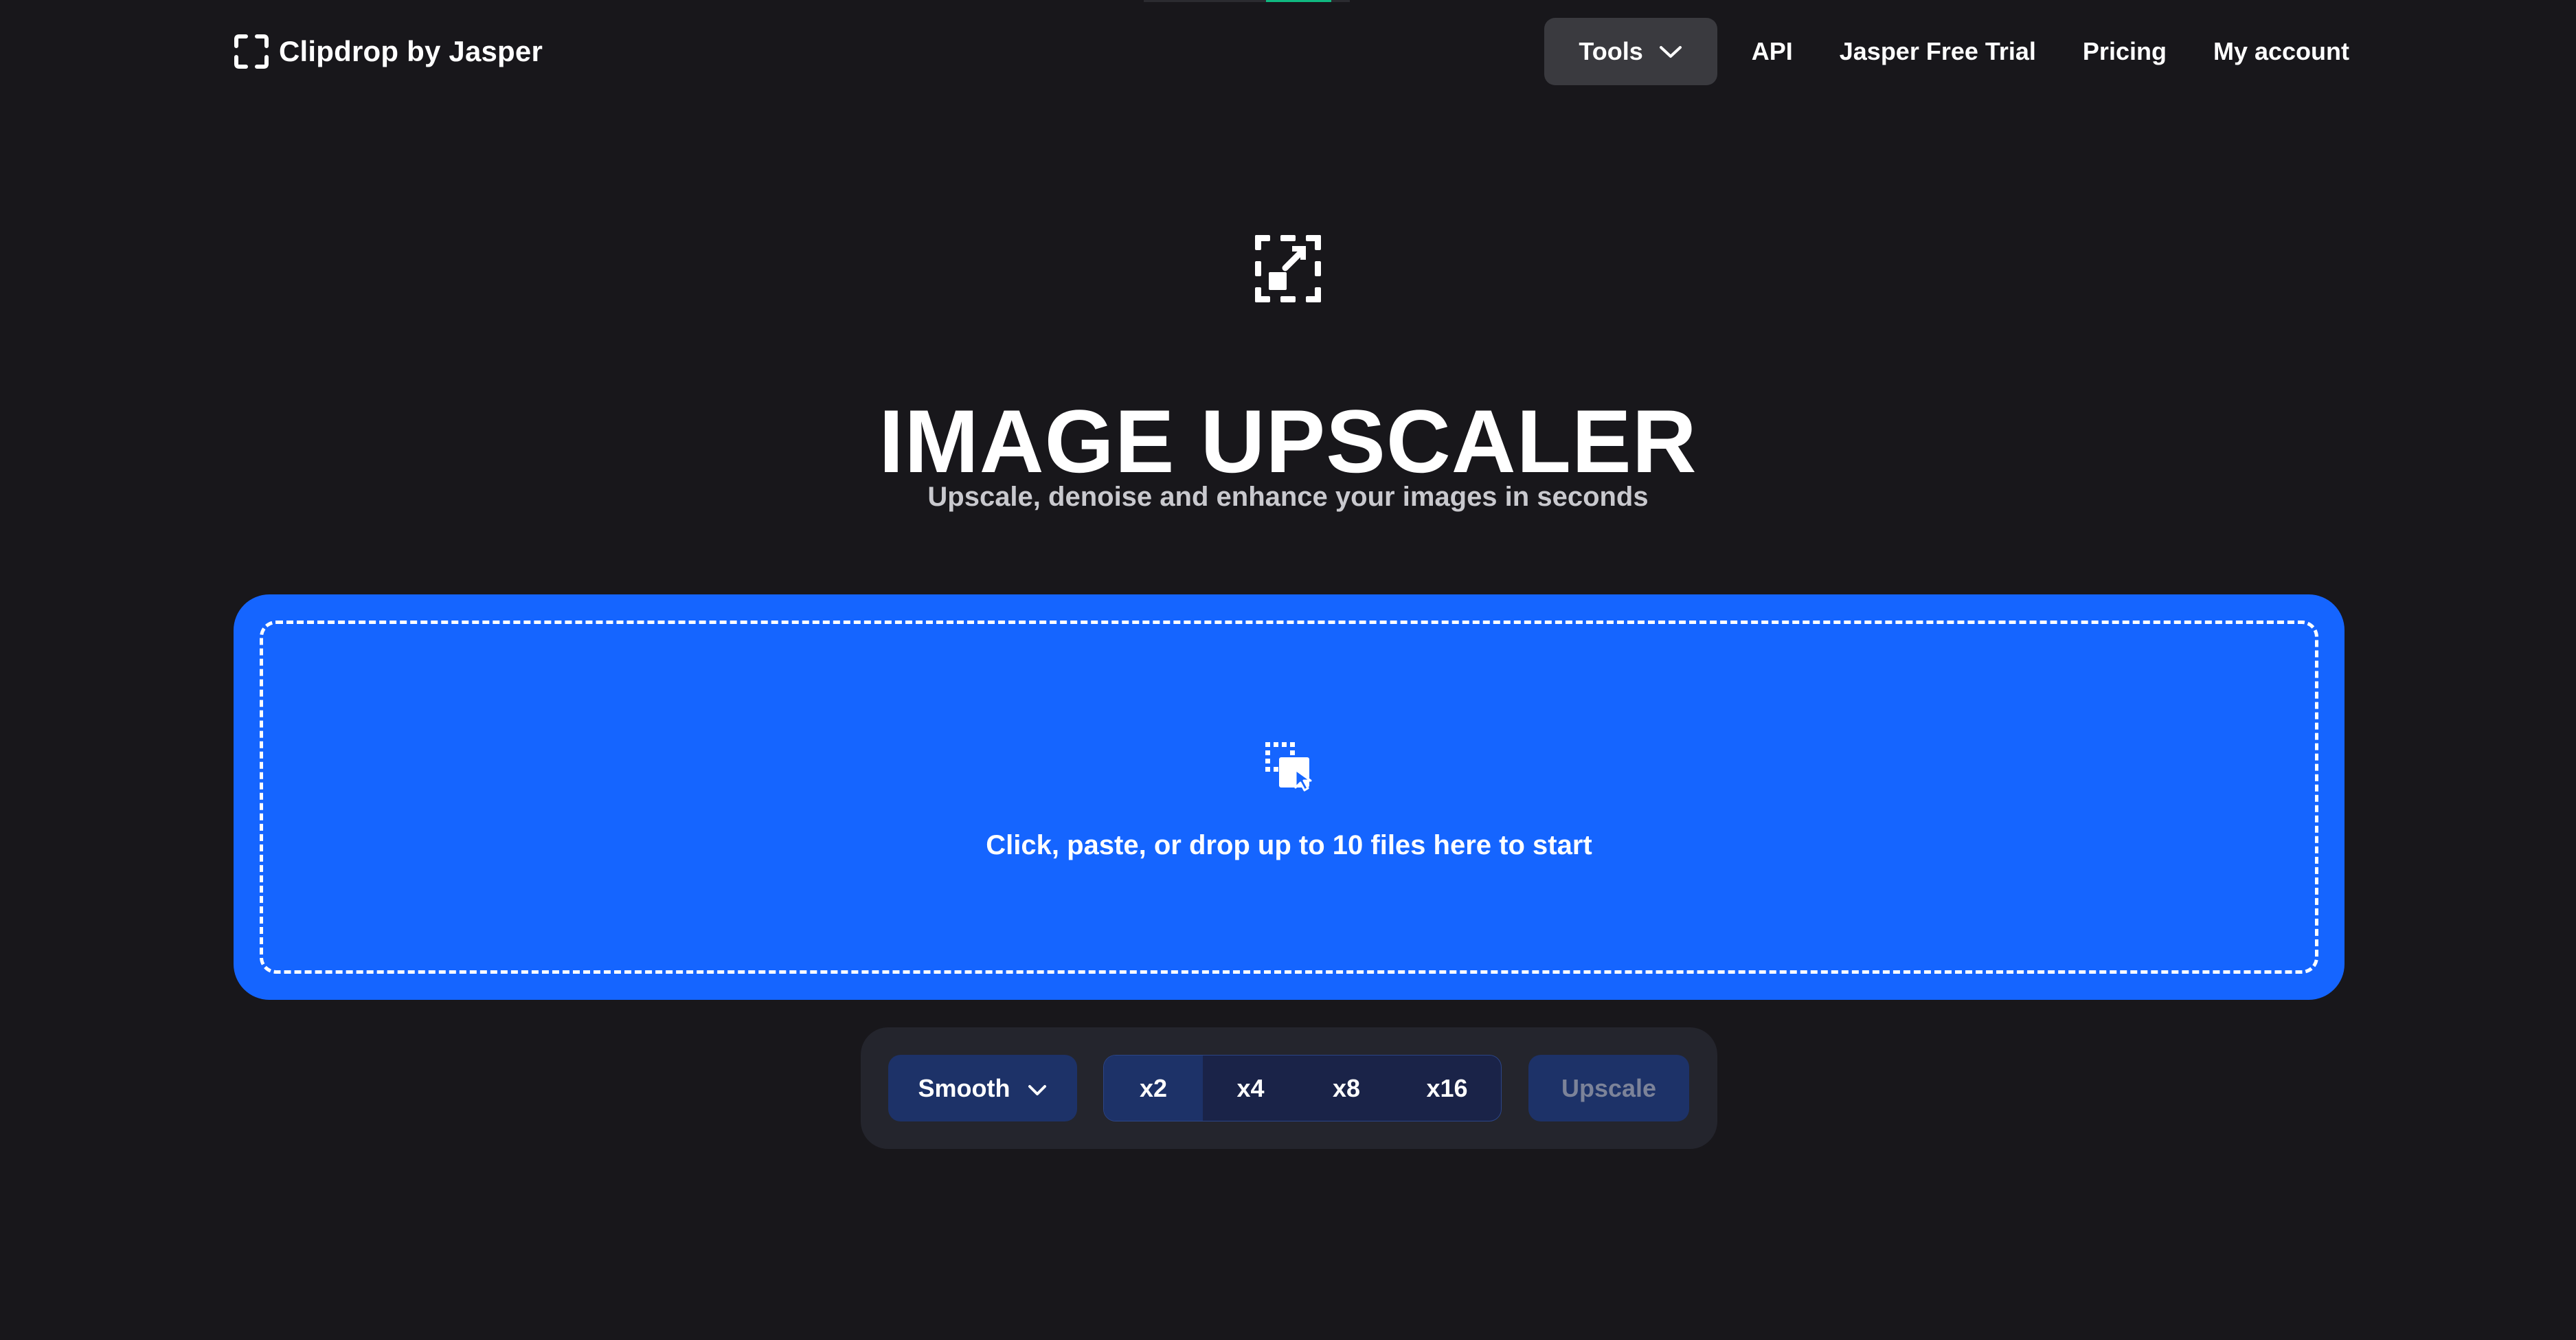 The width and height of the screenshot is (2576, 1340). I want to click on upscale-controls: Smooth x2 x4 x8 x16 Upscale, so click(1289, 1088).